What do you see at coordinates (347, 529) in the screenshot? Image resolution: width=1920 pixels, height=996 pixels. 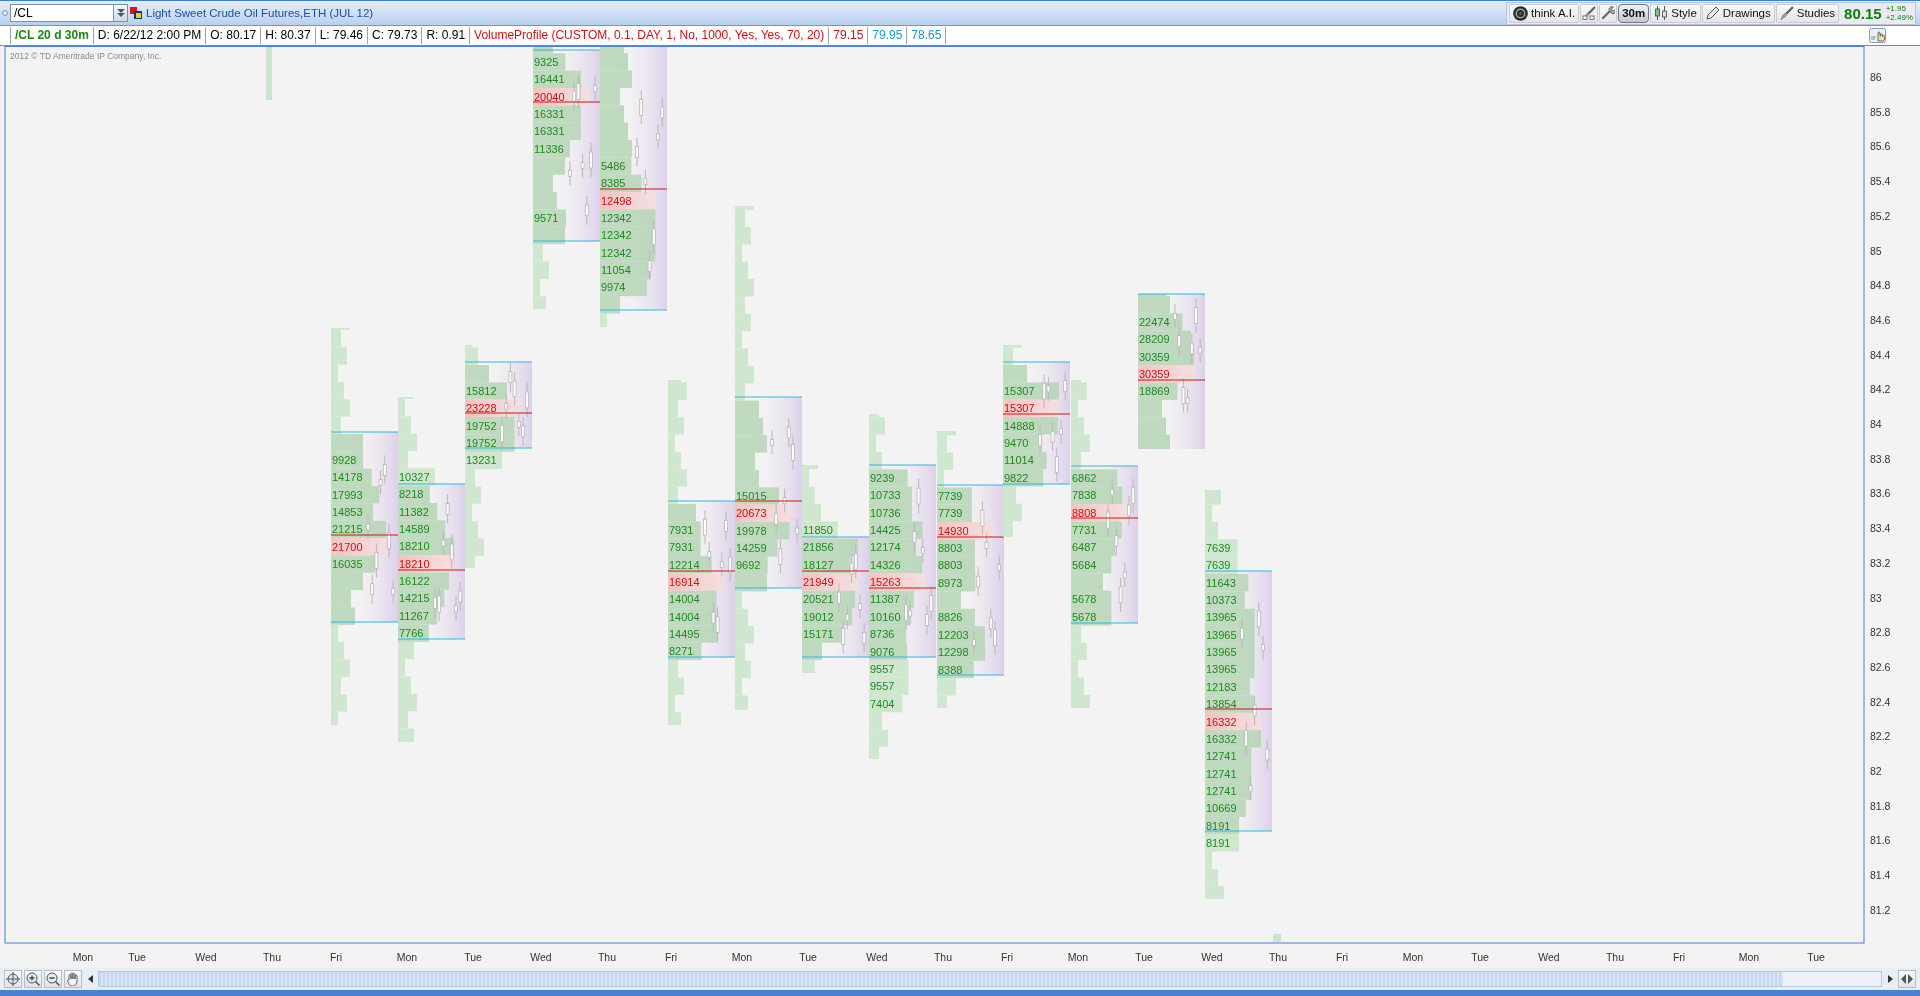 I see `volume-label: 21215` at bounding box center [347, 529].